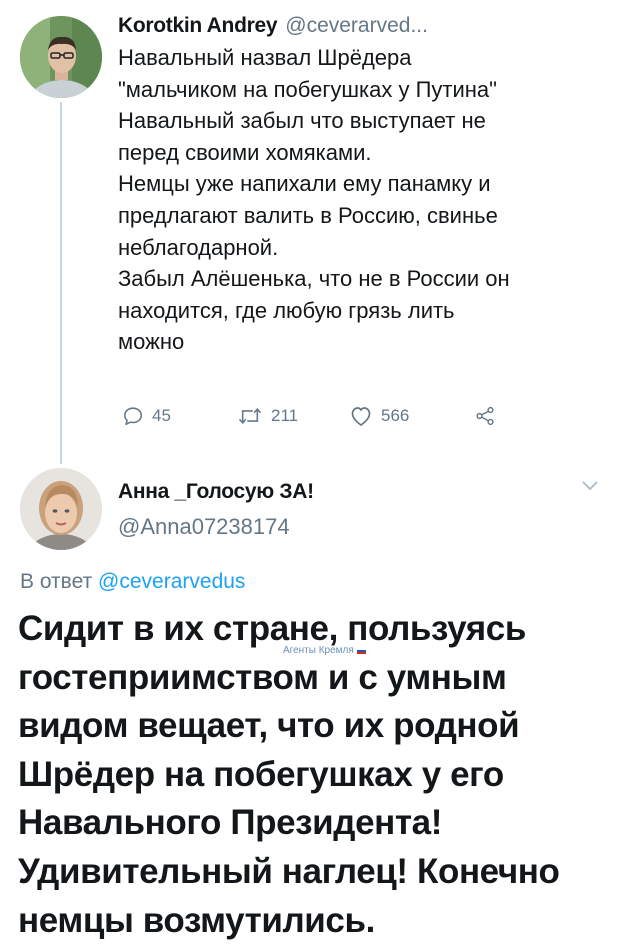 Image resolution: width=620 pixels, height=945 pixels. Describe the element at coordinates (198, 26) in the screenshot. I see `author-name: Korotkin Andrey` at that location.